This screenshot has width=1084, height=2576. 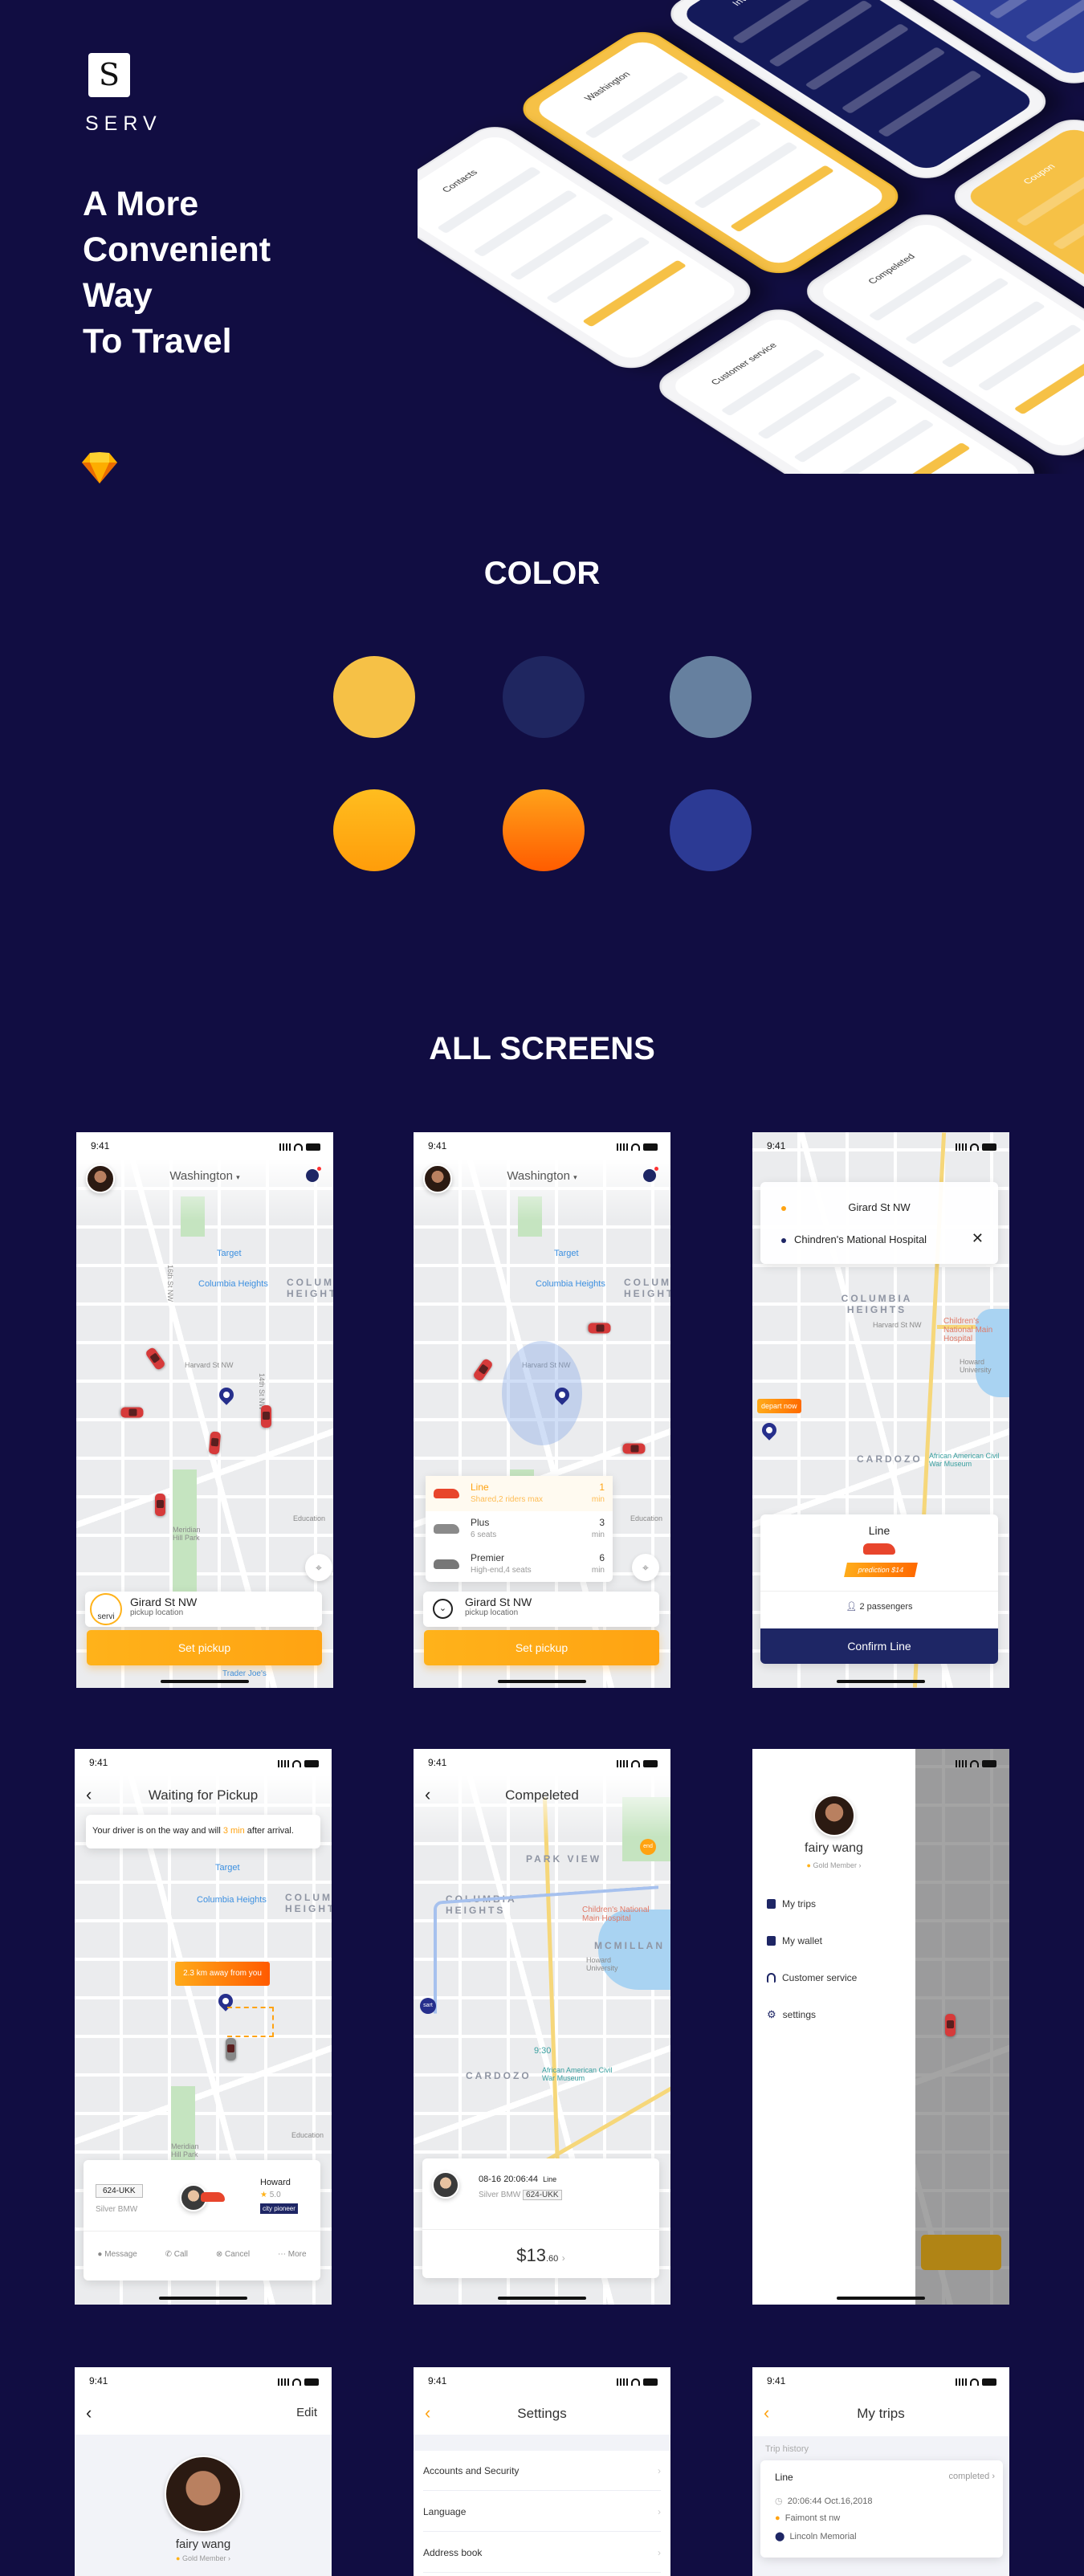 What do you see at coordinates (106, 1609) in the screenshot?
I see `serv-badge: servi` at bounding box center [106, 1609].